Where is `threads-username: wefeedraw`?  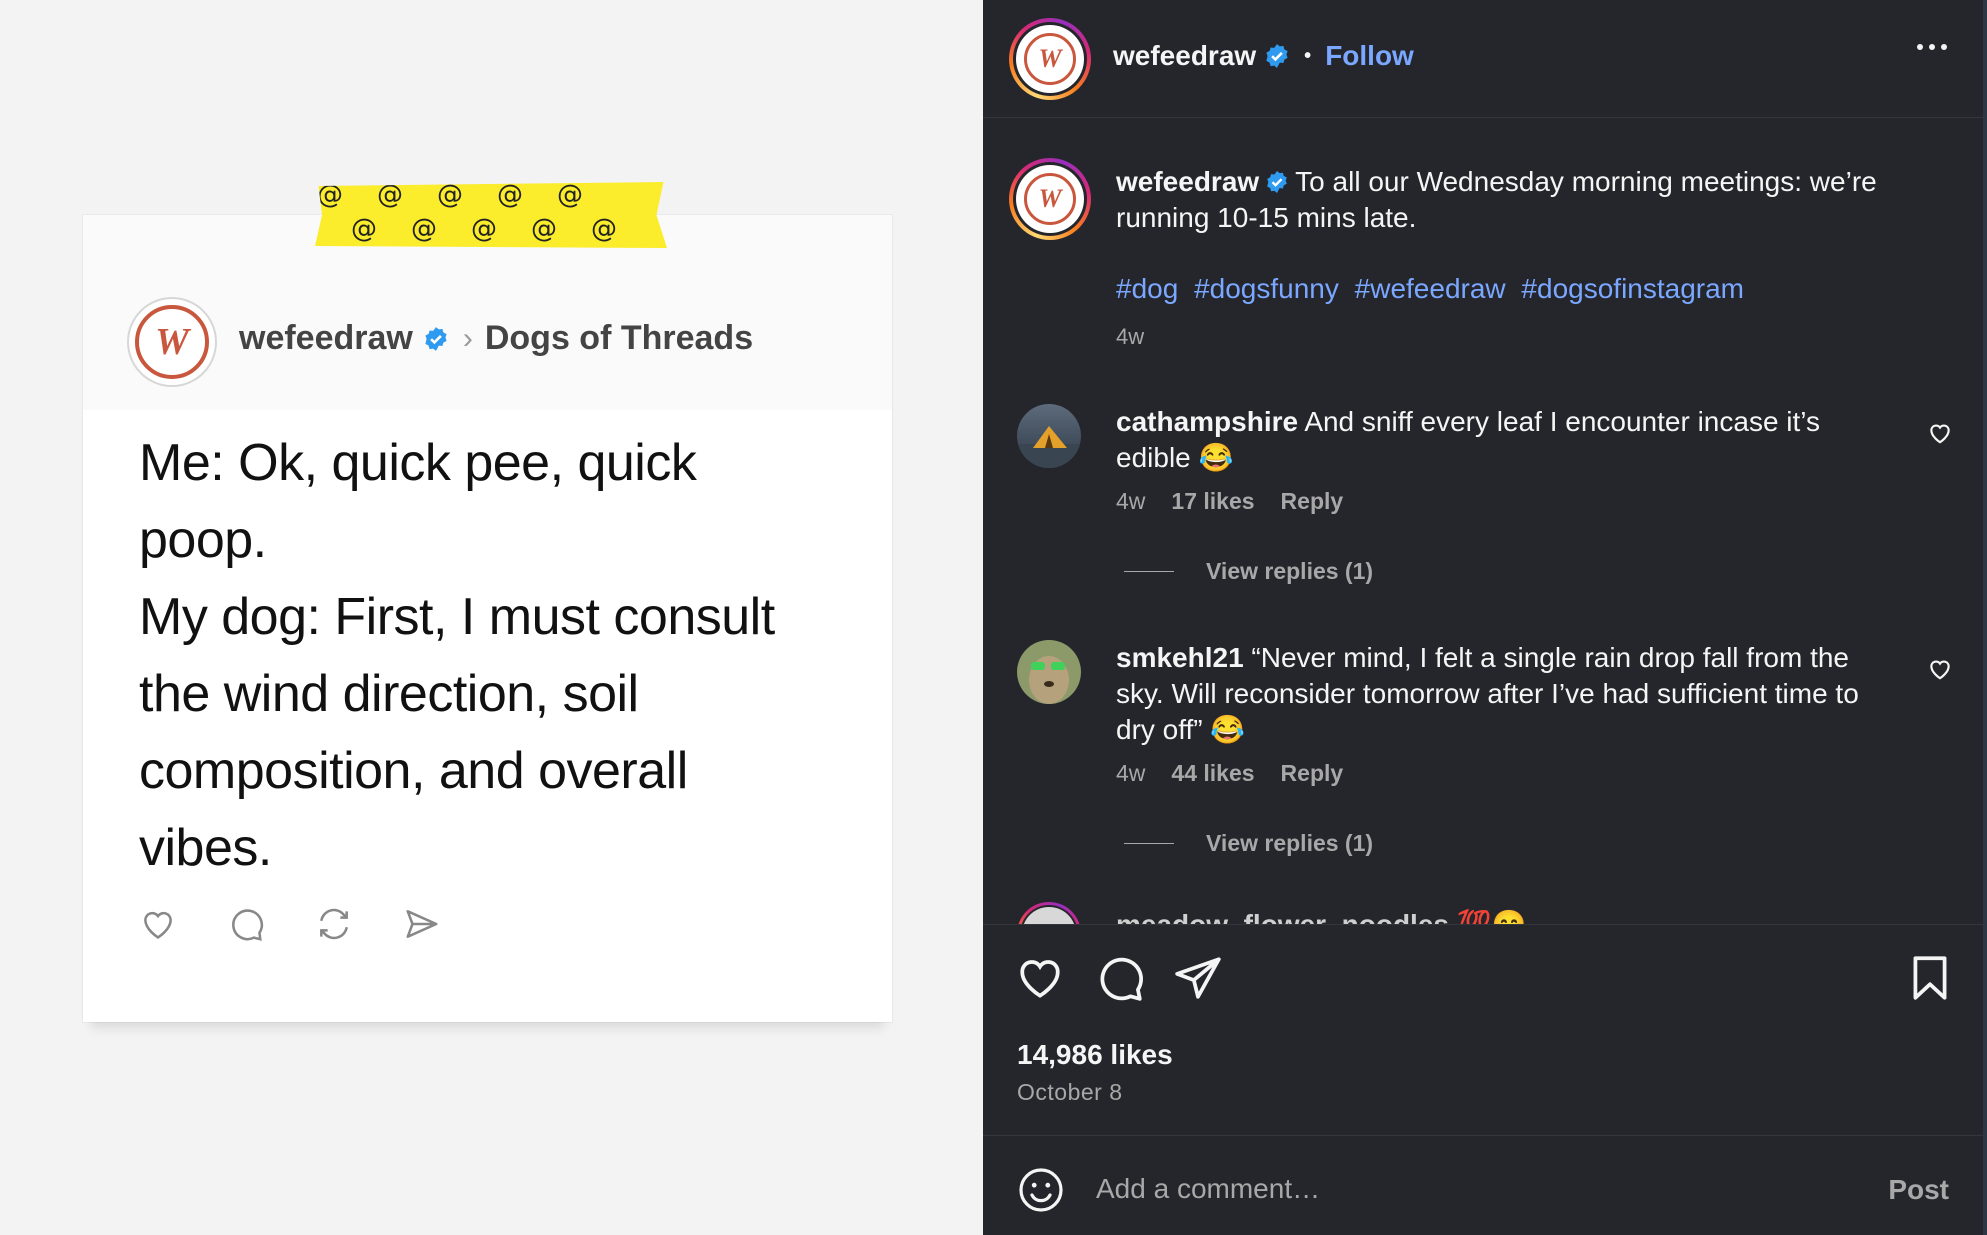
threads-username: wefeedraw is located at coordinates (326, 338).